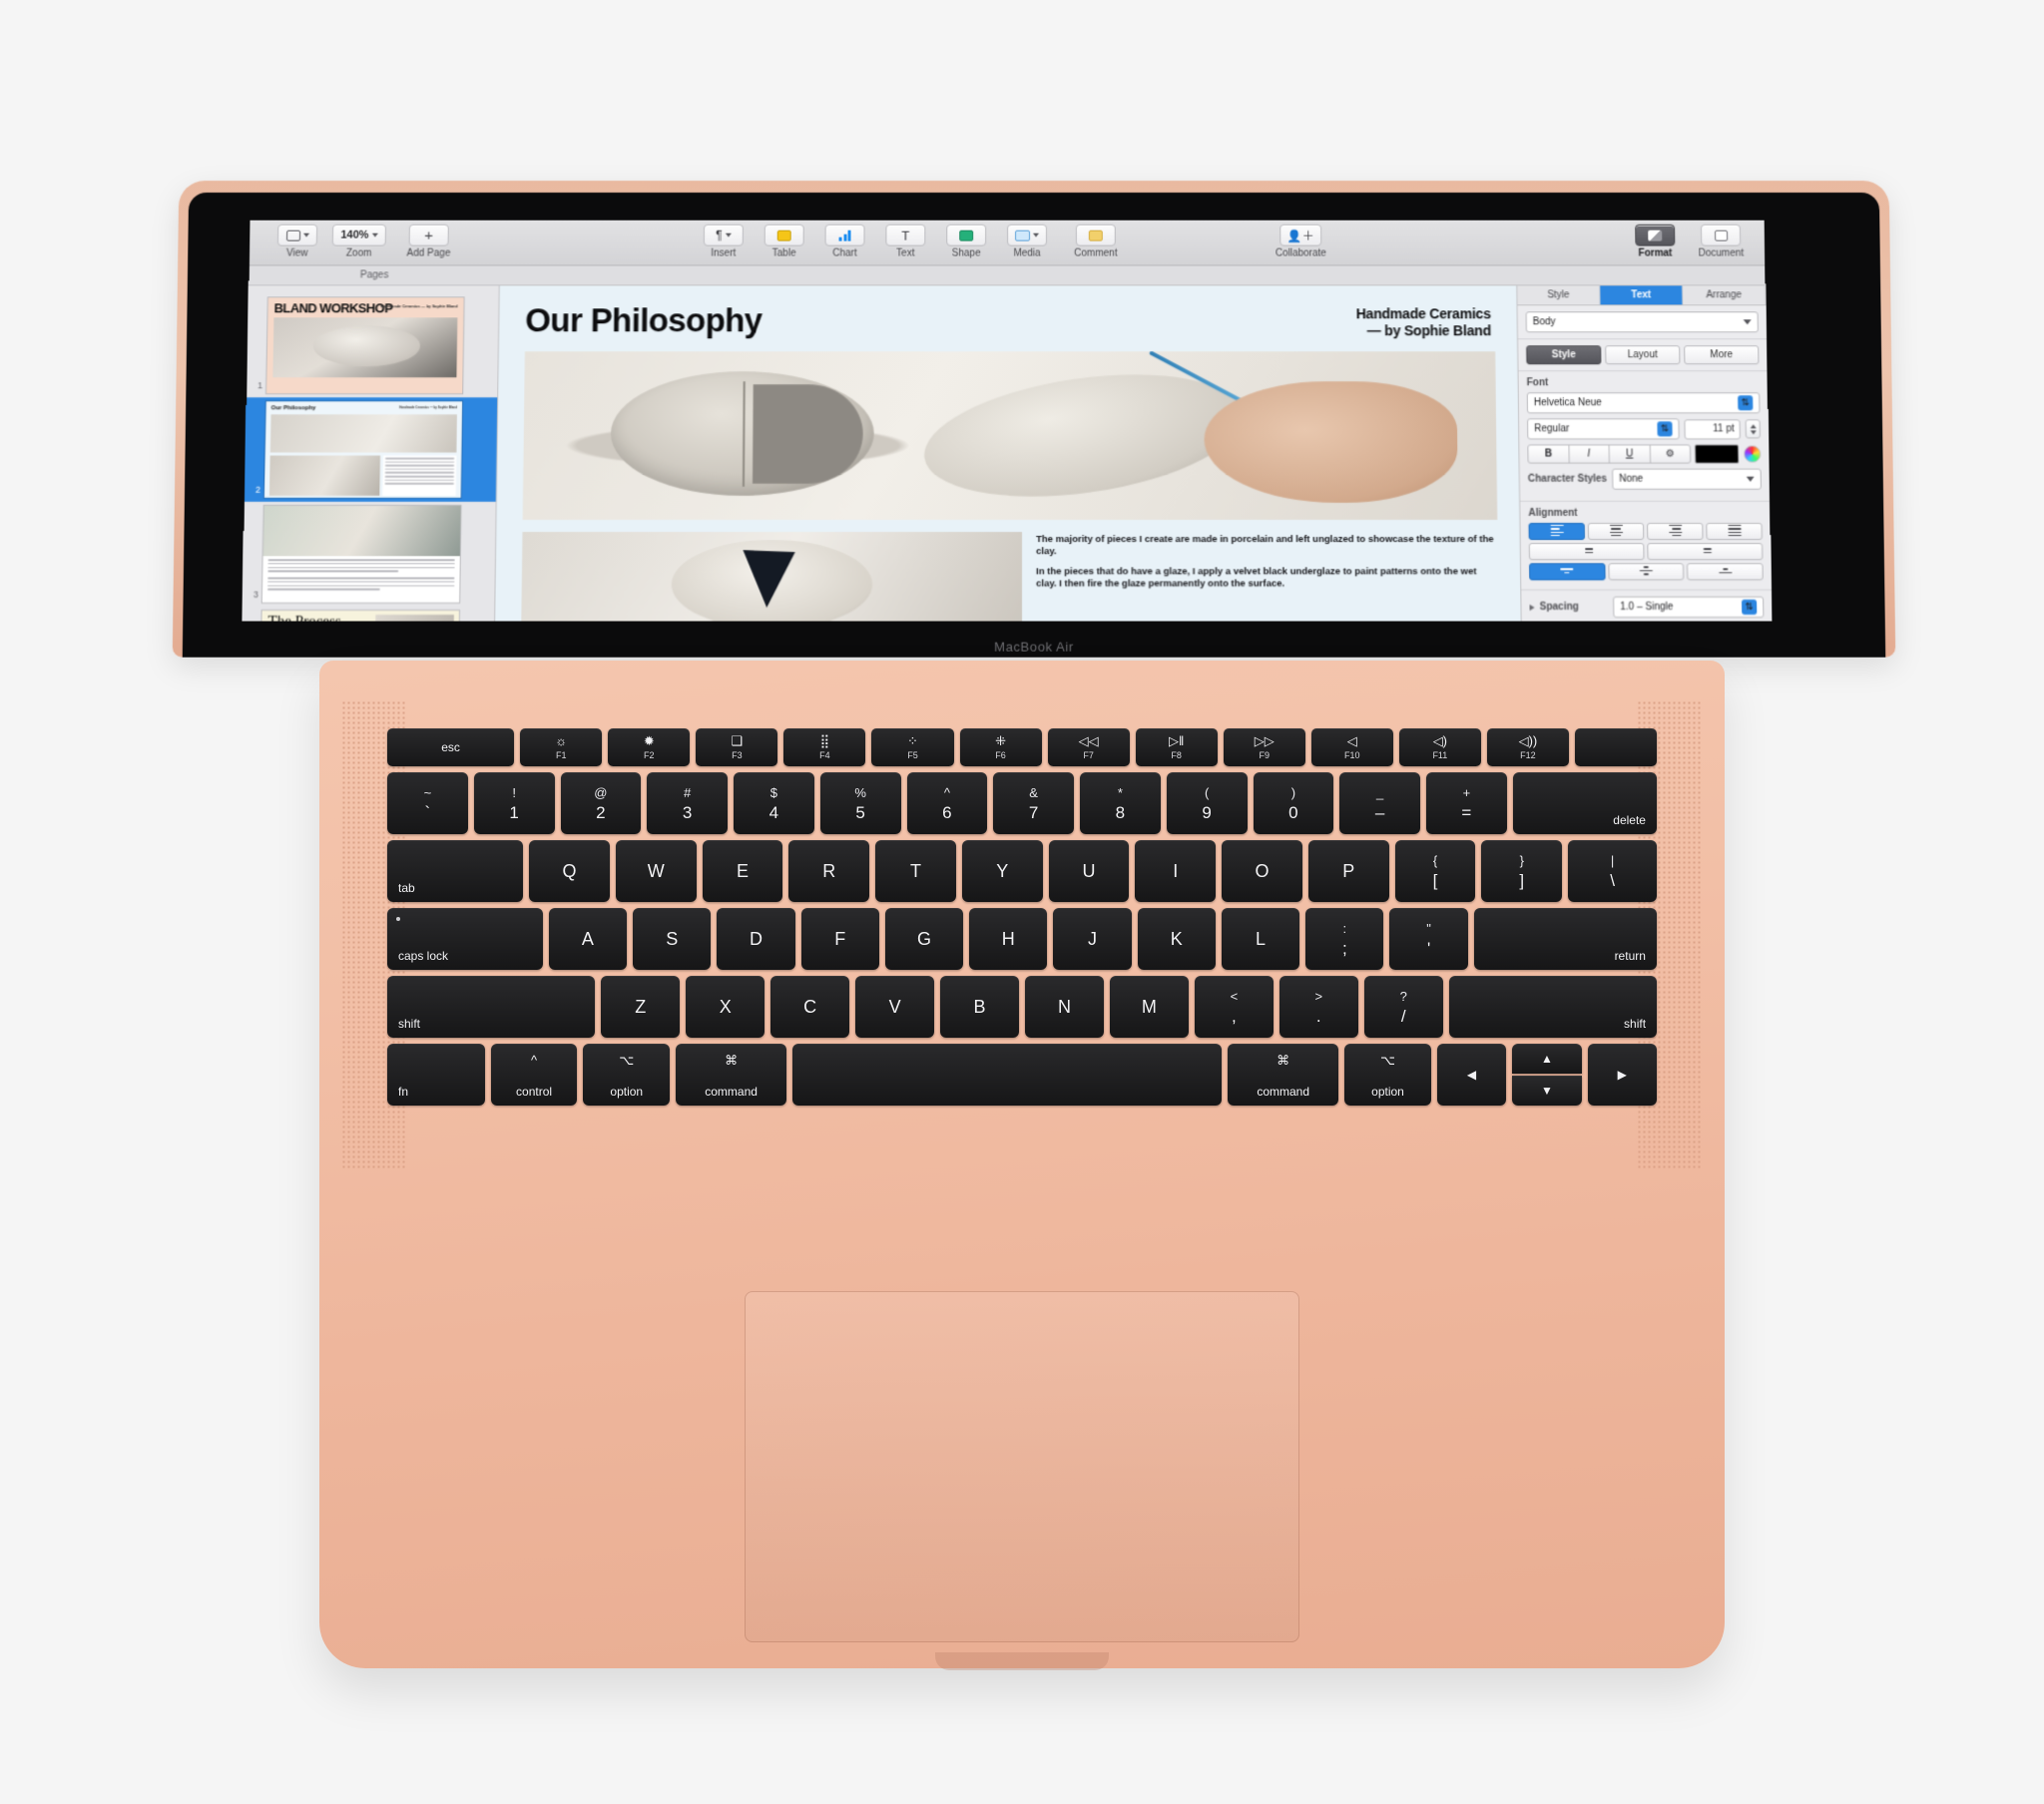 This screenshot has height=1804, width=2044. I want to click on tab-text: Text, so click(1642, 295).